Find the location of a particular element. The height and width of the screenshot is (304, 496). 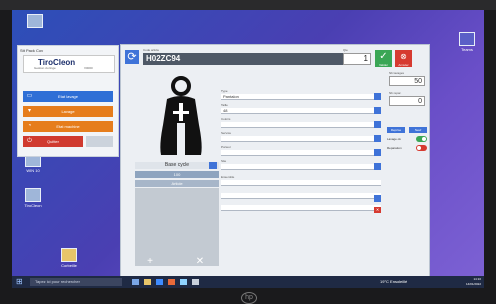

windows-icon: ⊞ is located at coordinates (19, 281).